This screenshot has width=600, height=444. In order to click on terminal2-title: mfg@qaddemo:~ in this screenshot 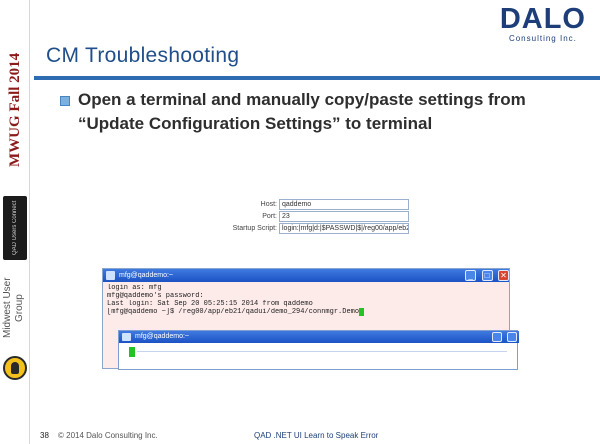, I will do `click(162, 336)`.